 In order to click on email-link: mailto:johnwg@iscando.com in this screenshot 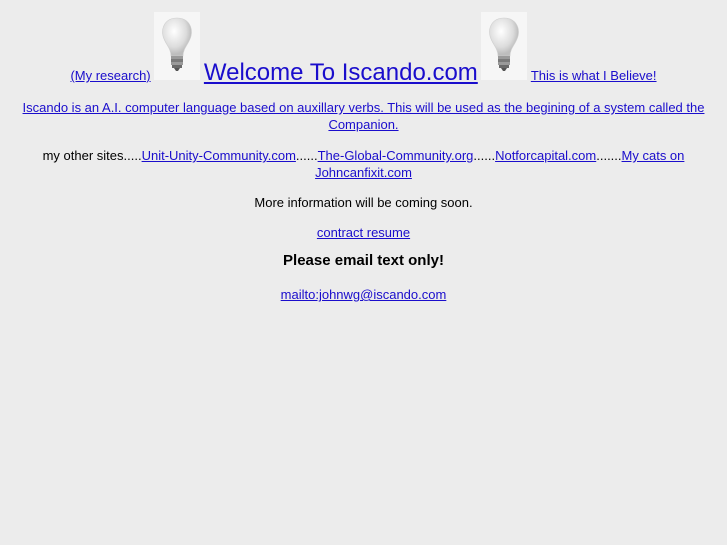, I will do `click(364, 294)`.